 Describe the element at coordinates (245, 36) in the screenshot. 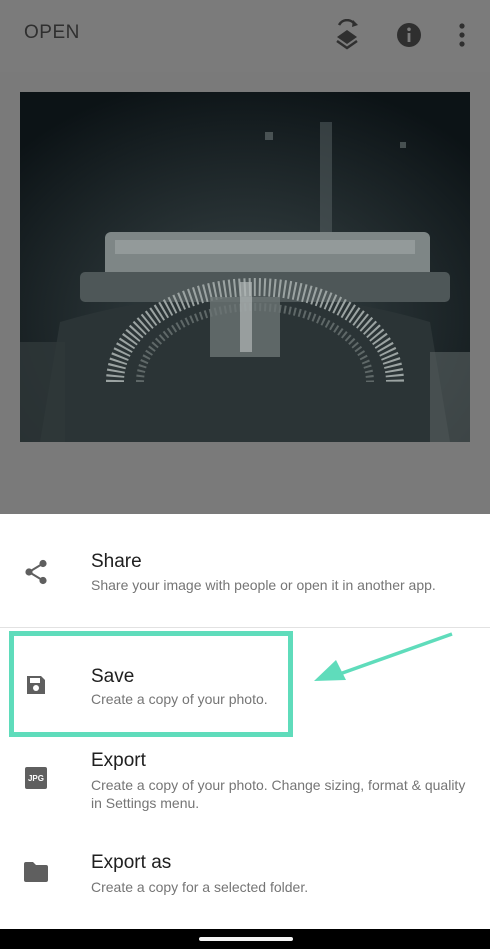

I see `top-app-bar: OPEN` at that location.